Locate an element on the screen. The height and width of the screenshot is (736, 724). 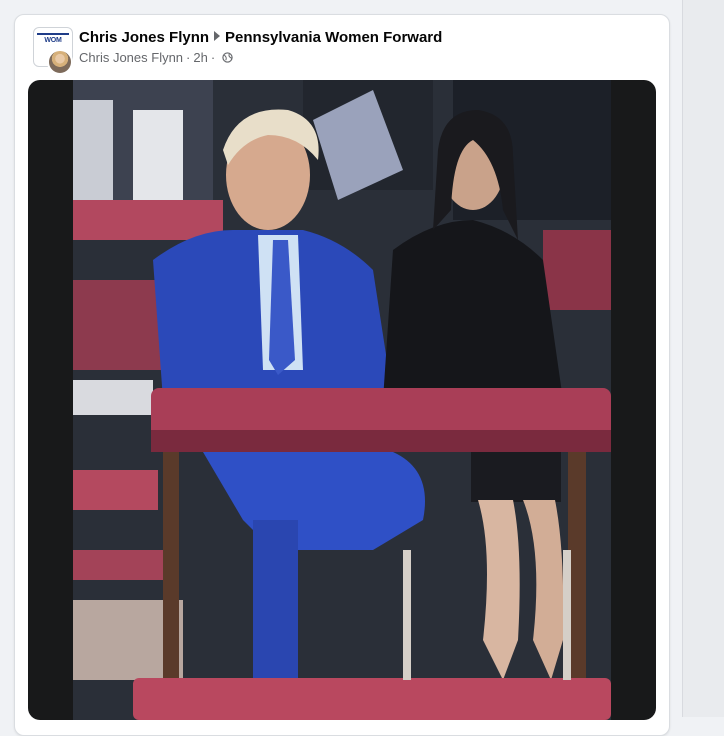
globe-icon is located at coordinates (227, 57).